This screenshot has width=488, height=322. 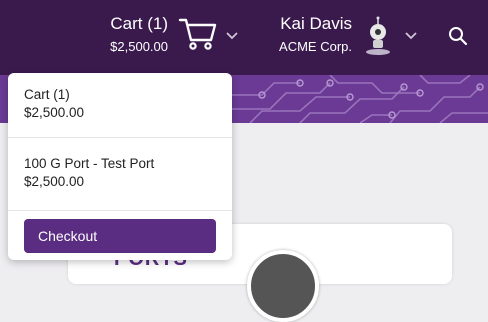 I want to click on user-summary: Kai Davis ACME Corp., so click(x=307, y=35).